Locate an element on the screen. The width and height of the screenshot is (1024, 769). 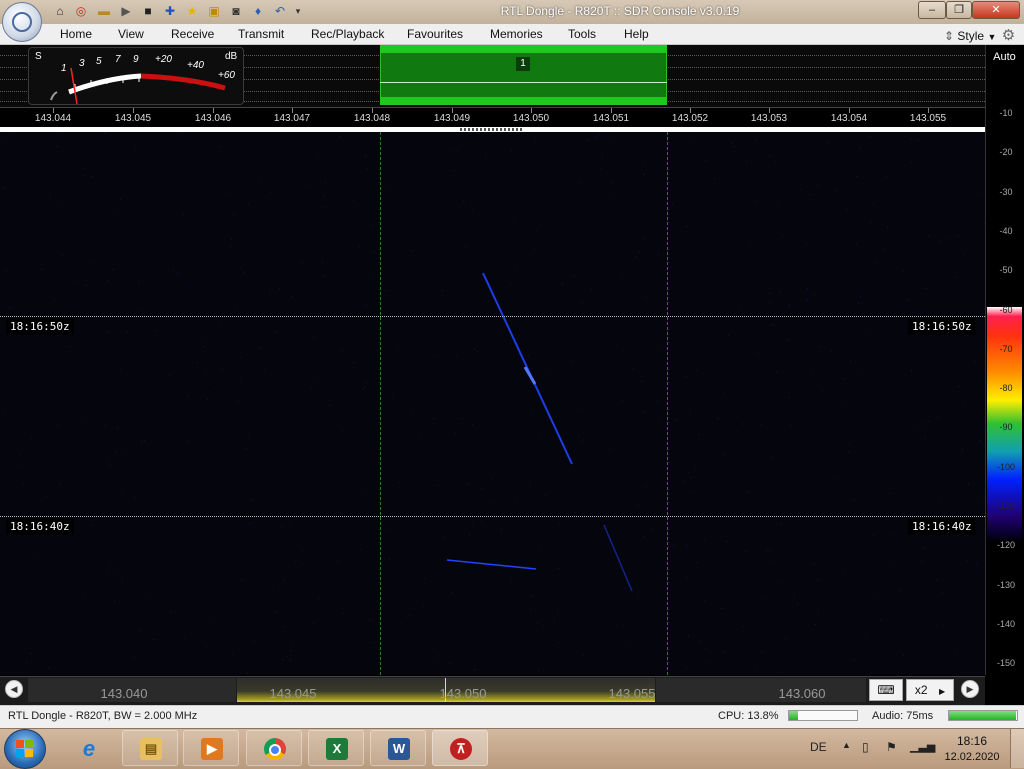
audio-label: Audio: 75ms is located at coordinates (903, 716).